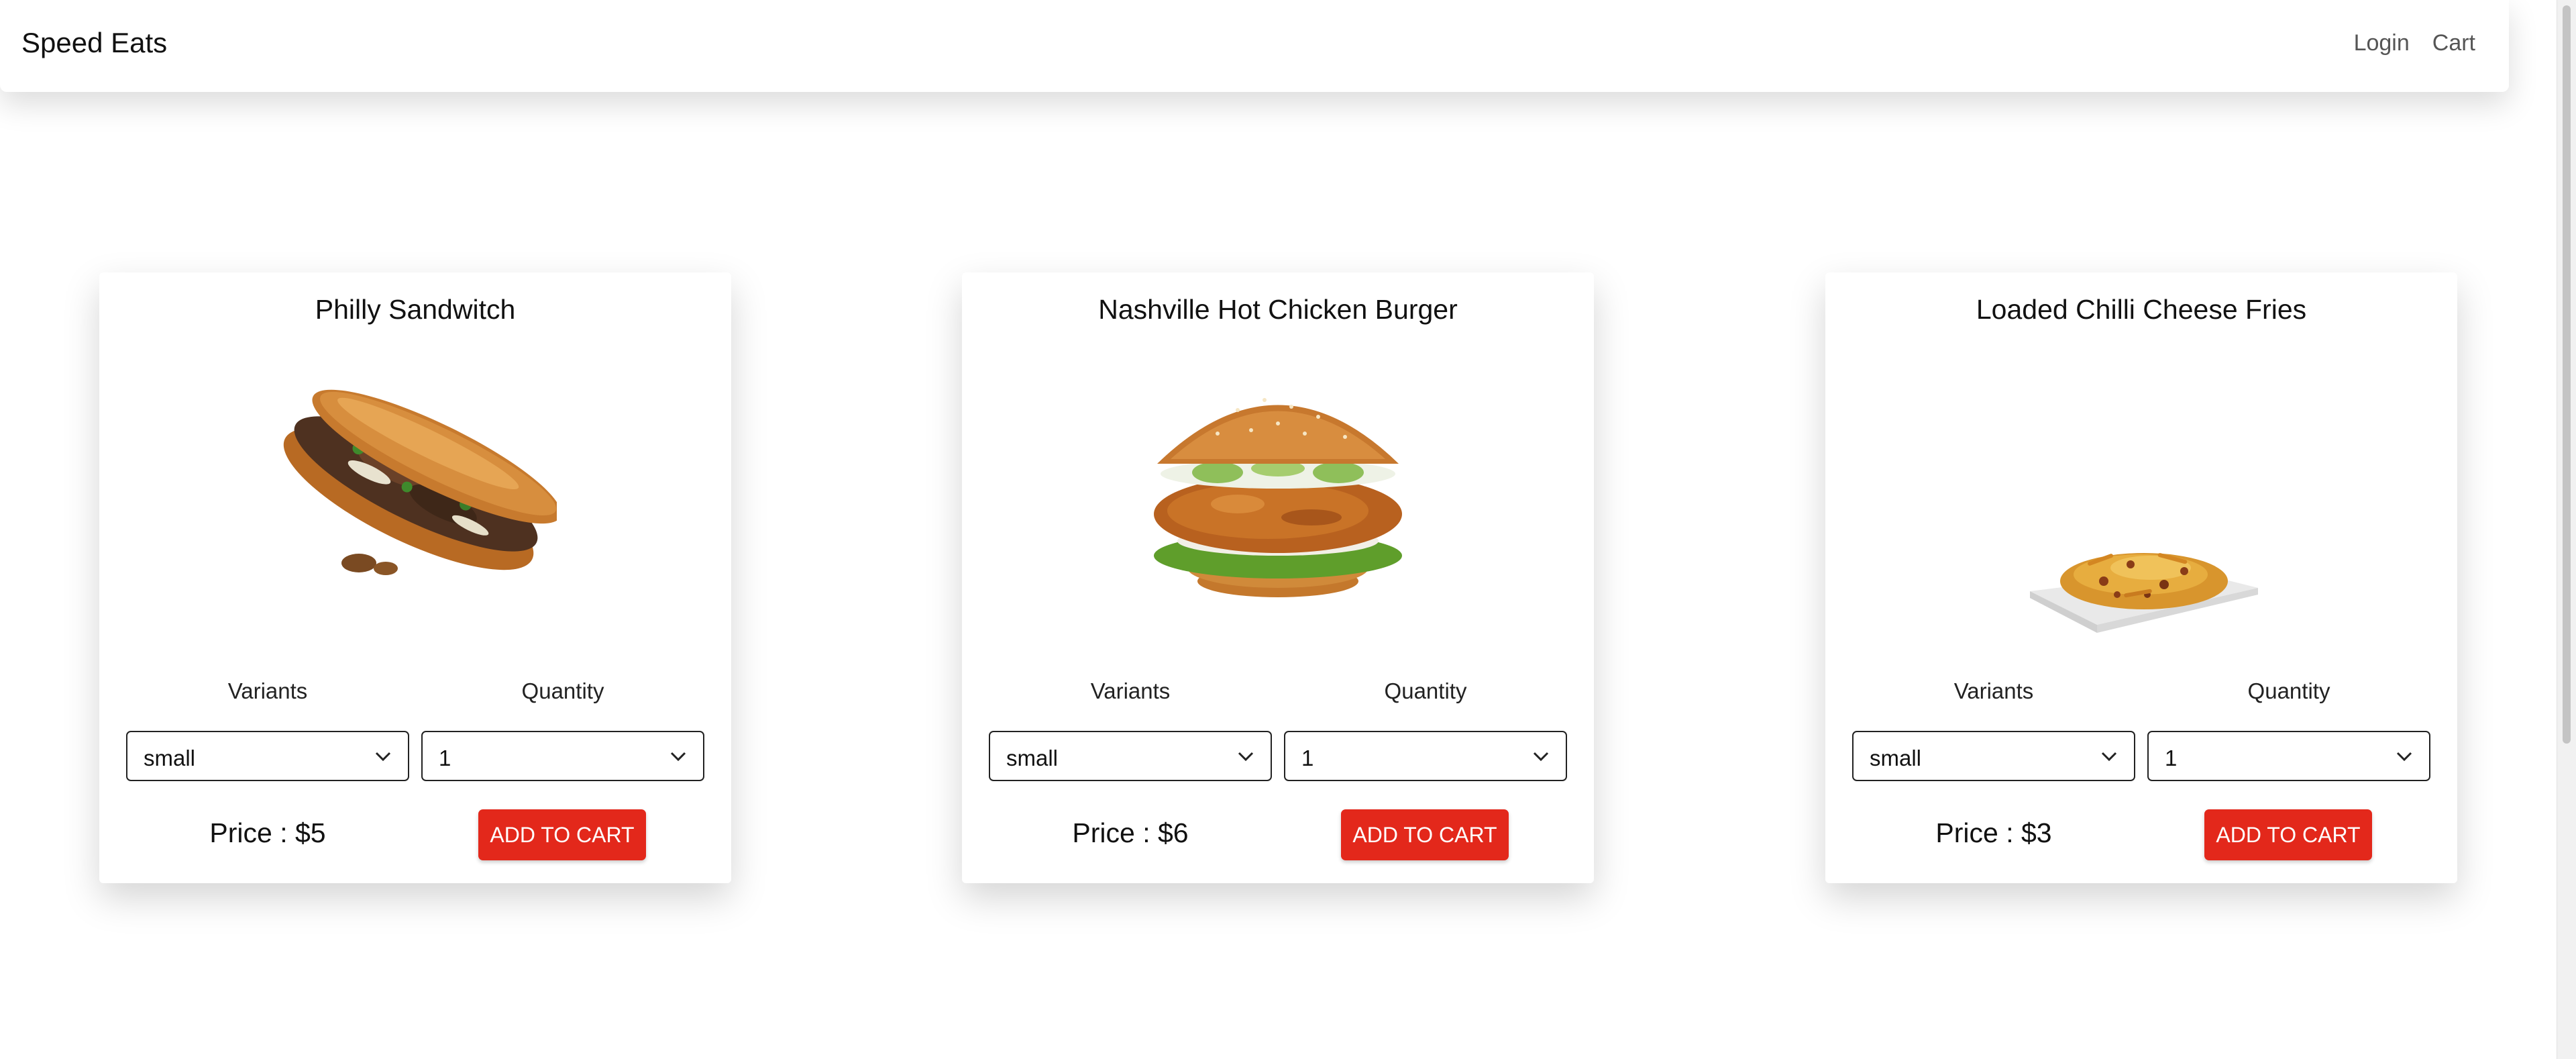  I want to click on login-link: Login, so click(2382, 43).